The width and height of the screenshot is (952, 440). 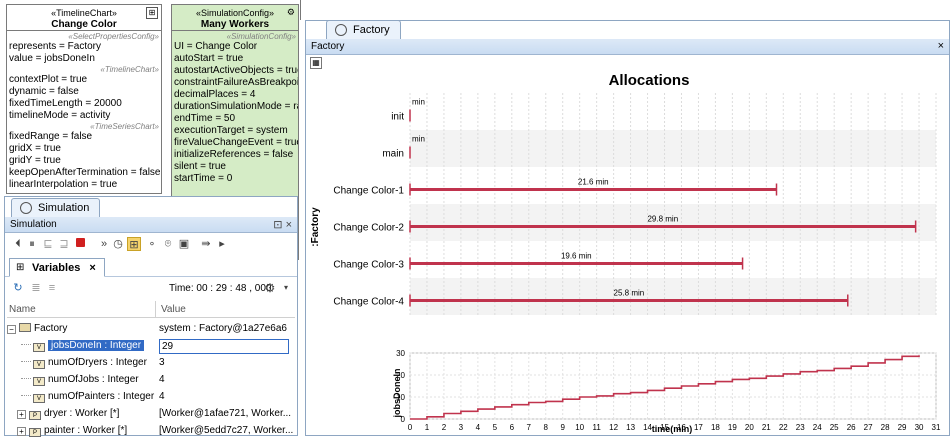 What do you see at coordinates (80, 244) in the screenshot?
I see `stop-icon` at bounding box center [80, 244].